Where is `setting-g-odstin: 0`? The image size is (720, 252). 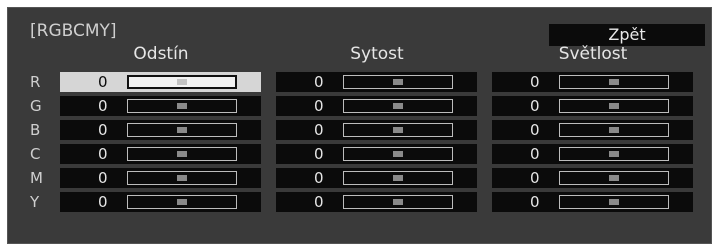
setting-g-odstin: 0 is located at coordinates (160, 106).